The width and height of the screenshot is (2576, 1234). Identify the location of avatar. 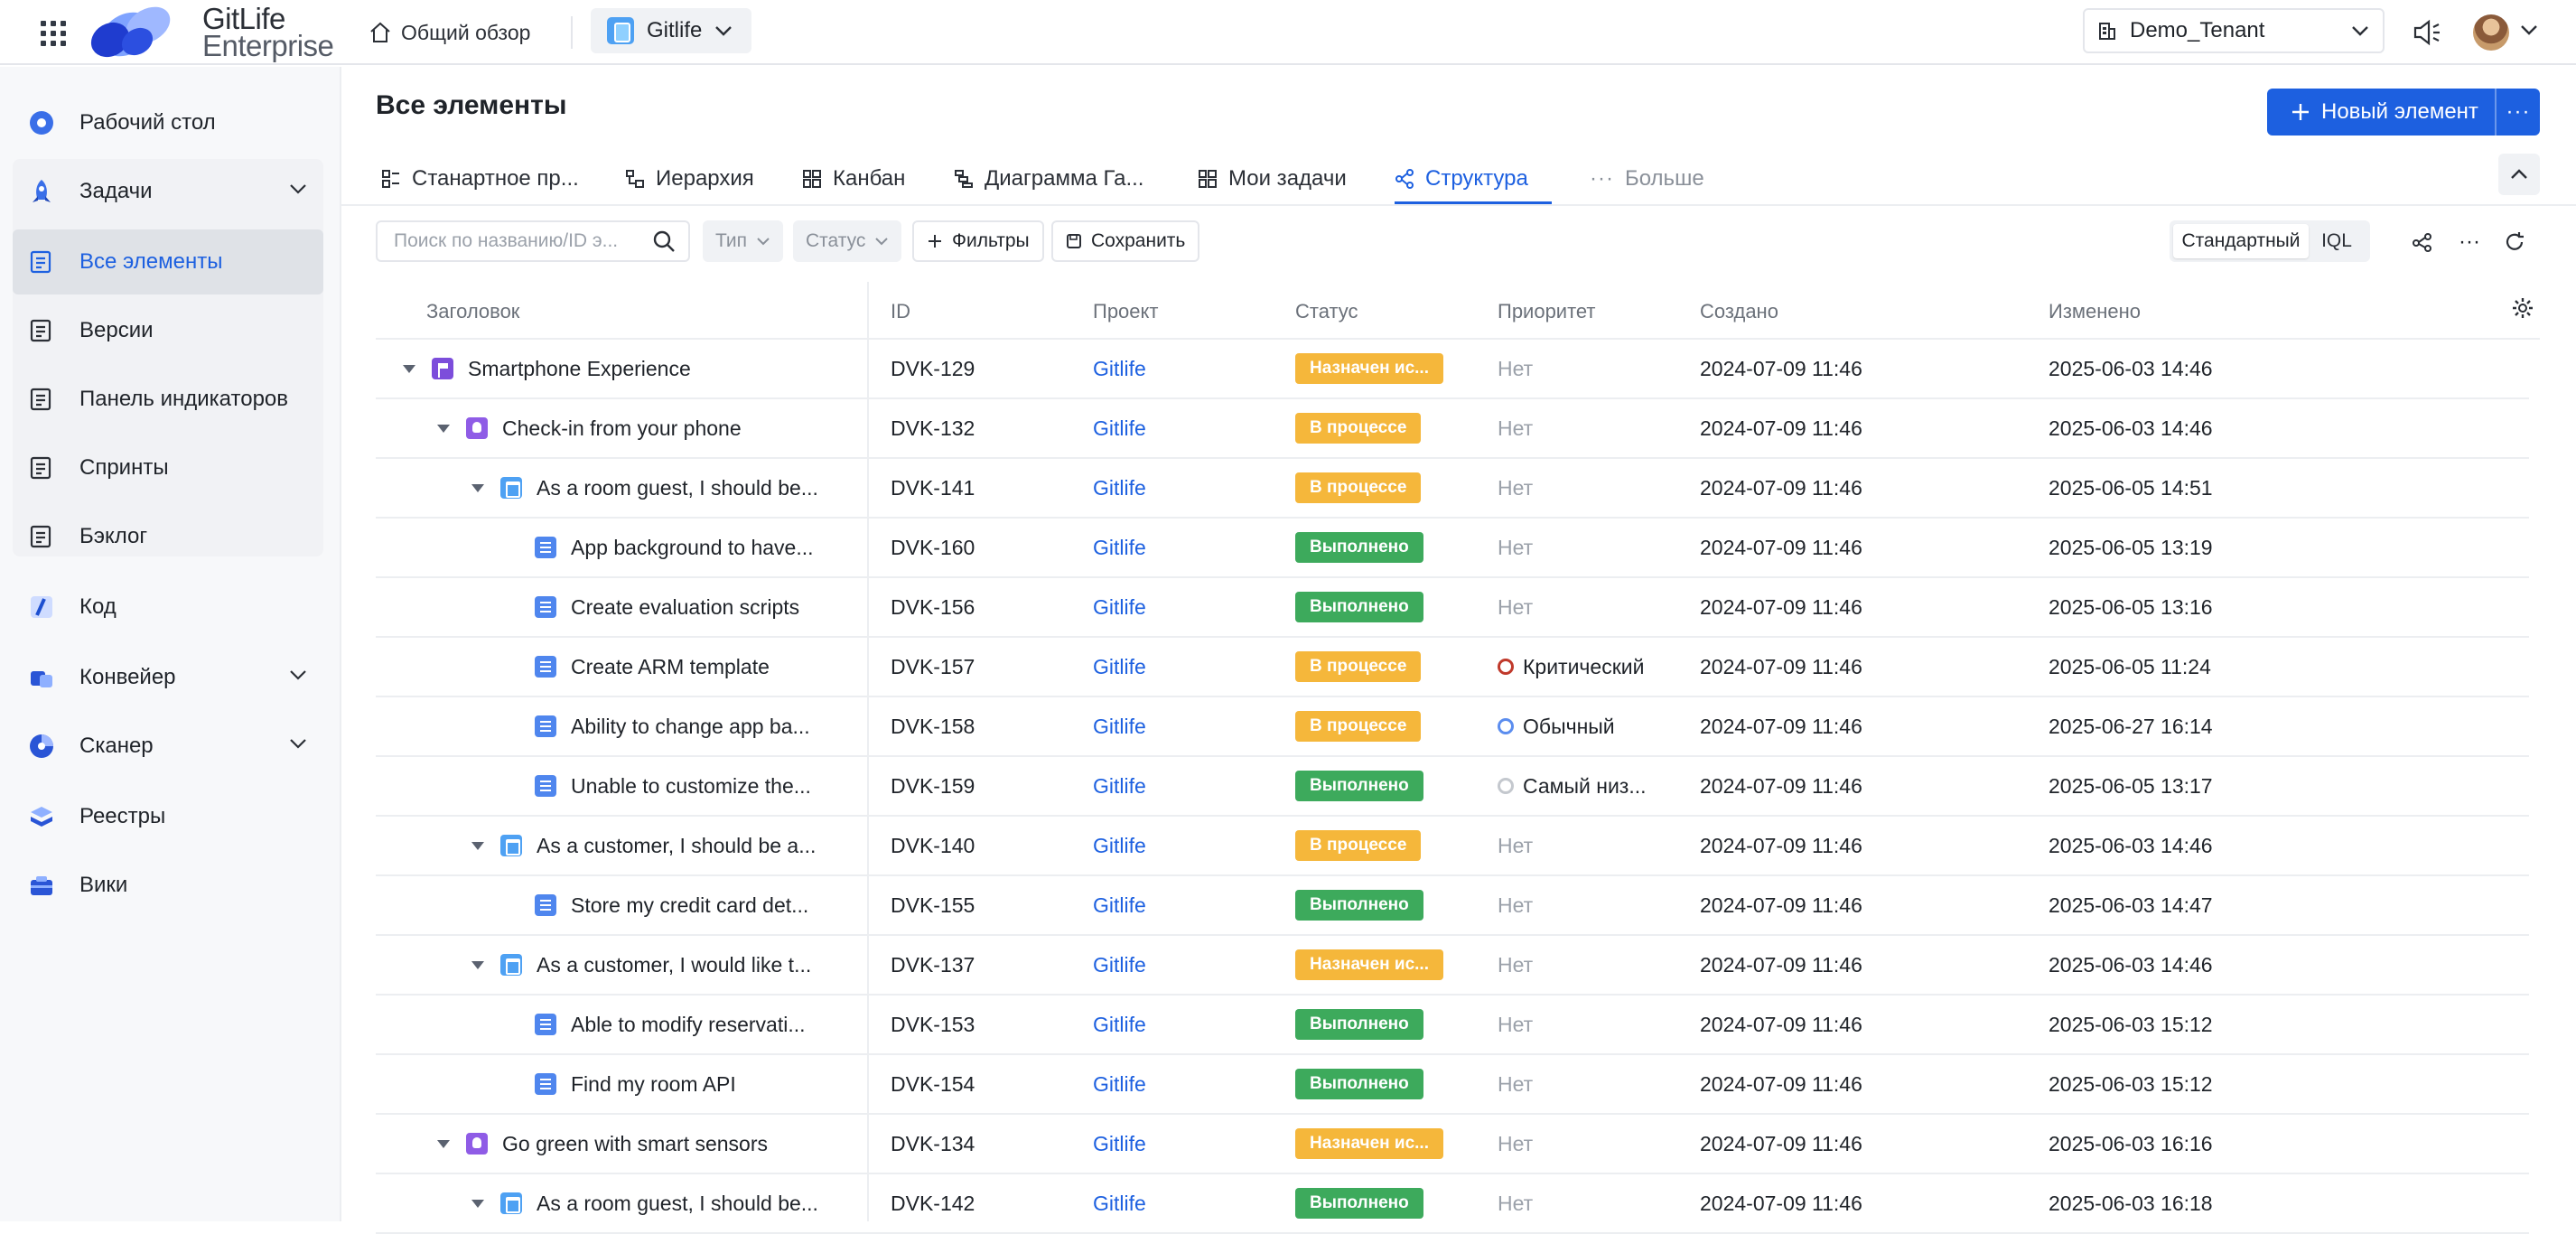
(2491, 33).